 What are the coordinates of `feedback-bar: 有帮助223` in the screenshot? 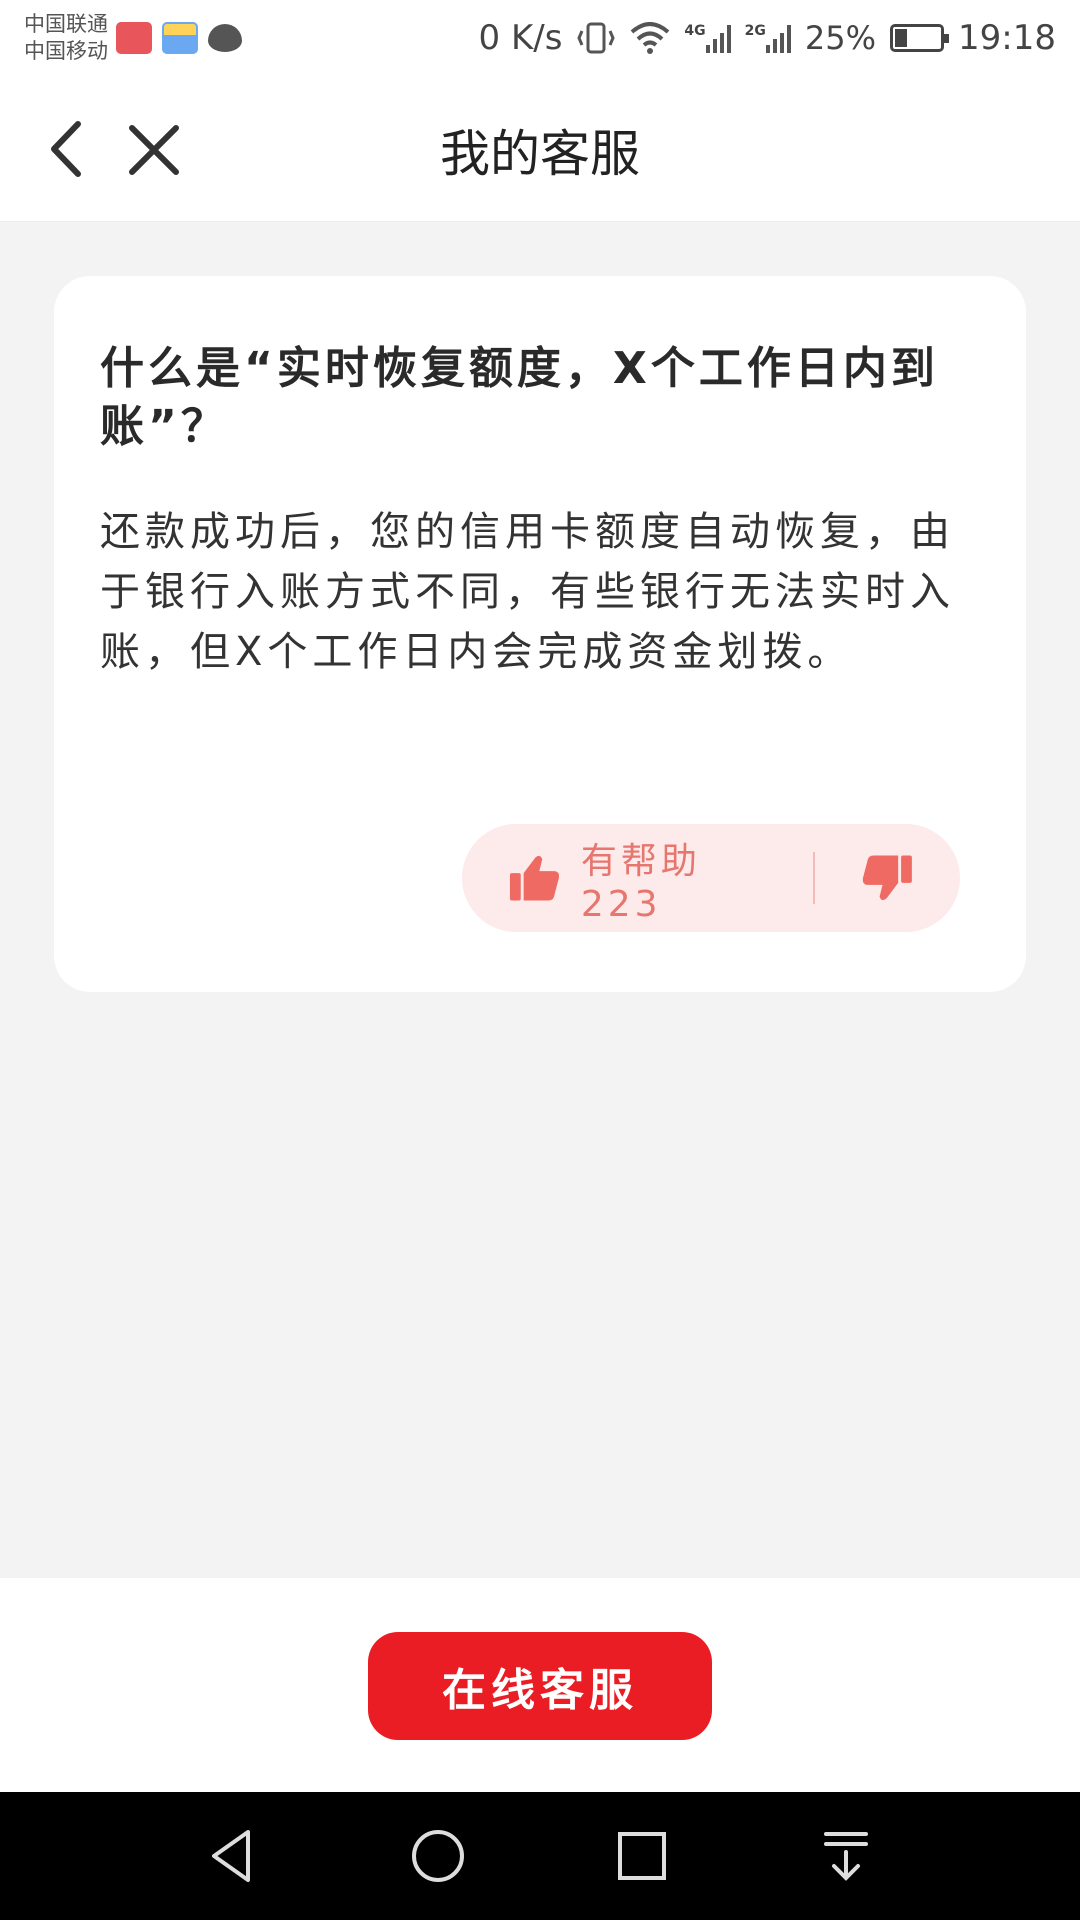 It's located at (711, 878).